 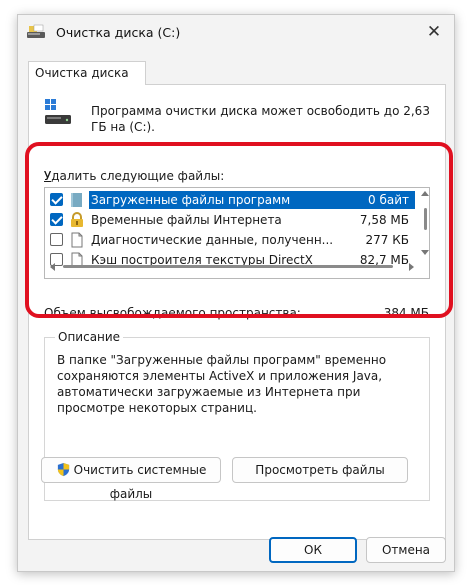 What do you see at coordinates (77, 240) in the screenshot?
I see `file-icon` at bounding box center [77, 240].